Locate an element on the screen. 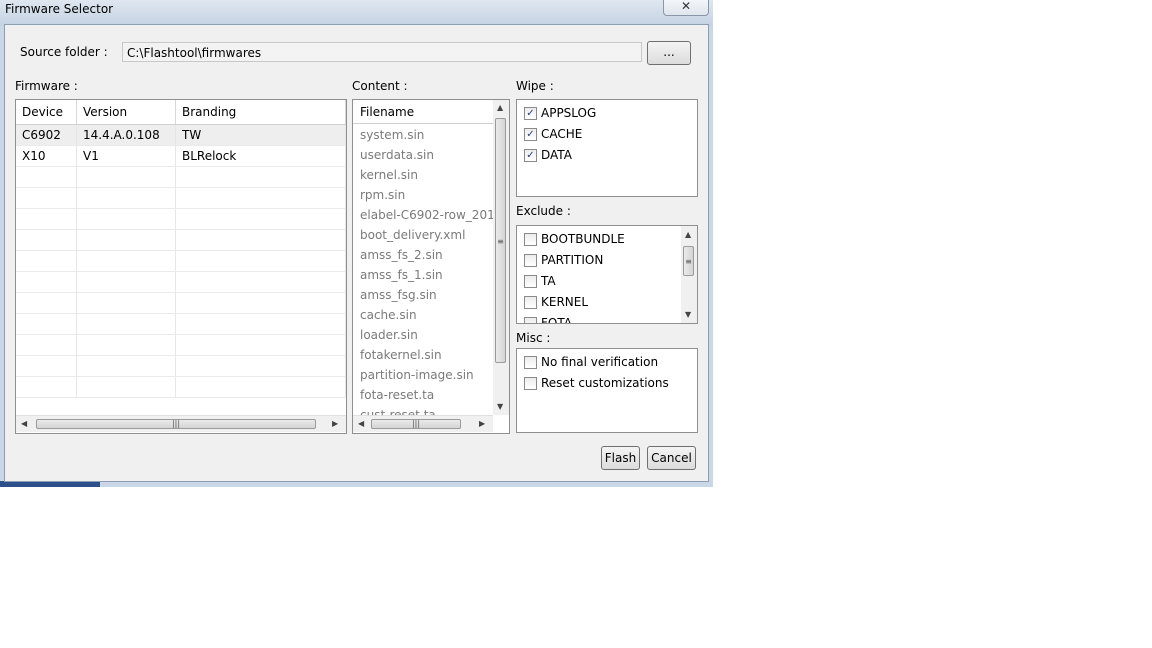 The image size is (1152, 648). list-item: loader.sin is located at coordinates (423, 335).